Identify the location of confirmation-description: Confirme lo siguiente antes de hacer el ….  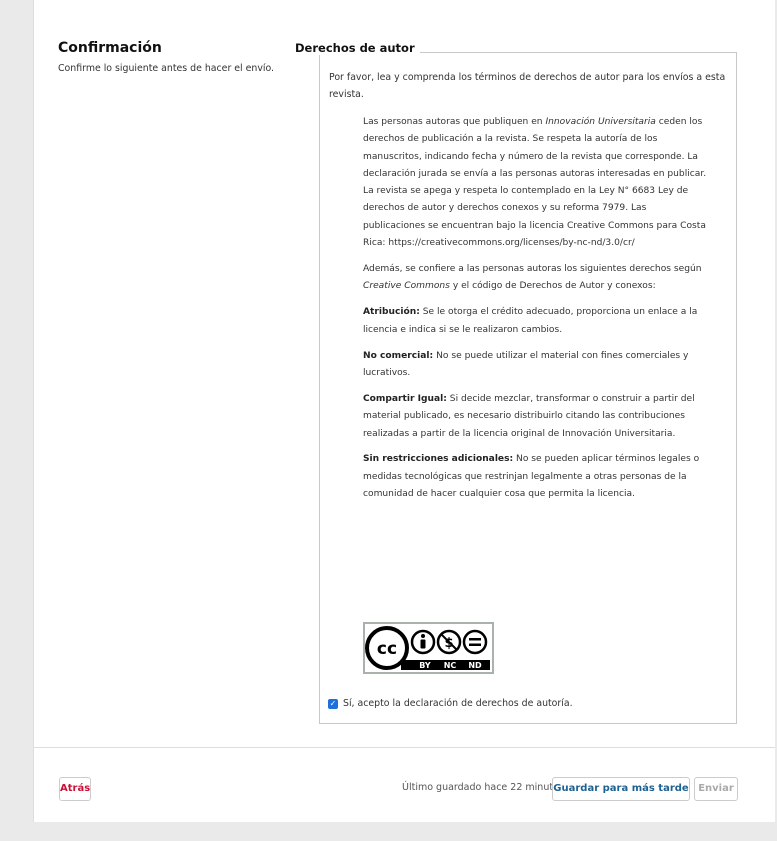
(166, 68).